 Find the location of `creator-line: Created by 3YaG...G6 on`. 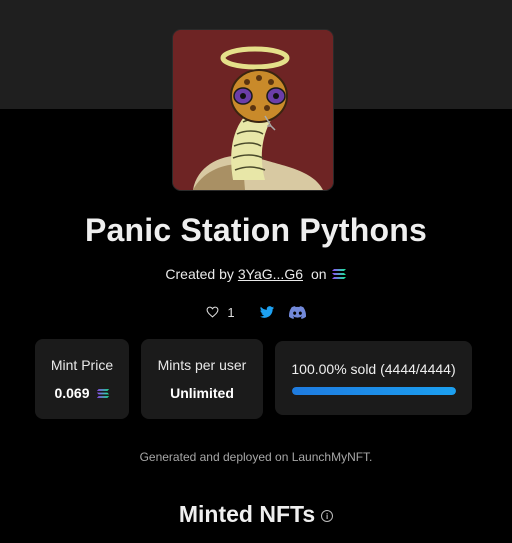

creator-line: Created by 3YaG...G6 on is located at coordinates (256, 274).